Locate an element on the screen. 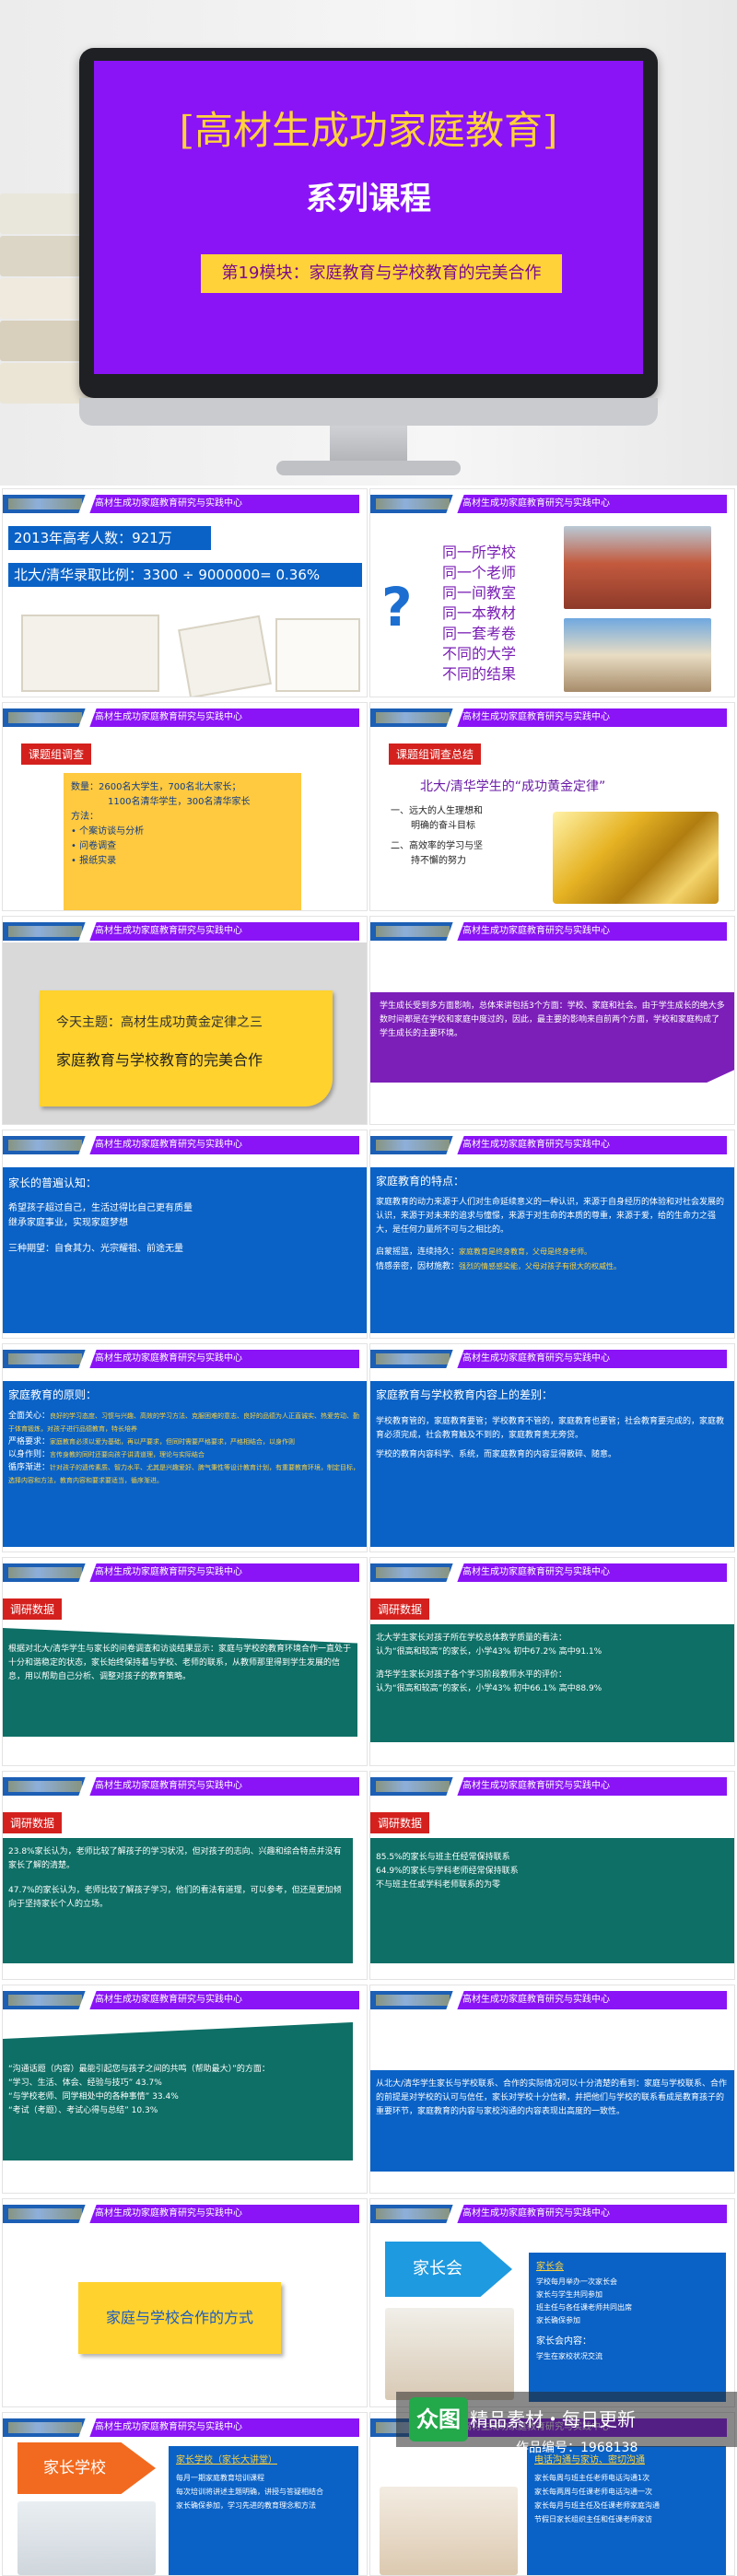  principle-label: 全面关心： is located at coordinates (30, 1416).